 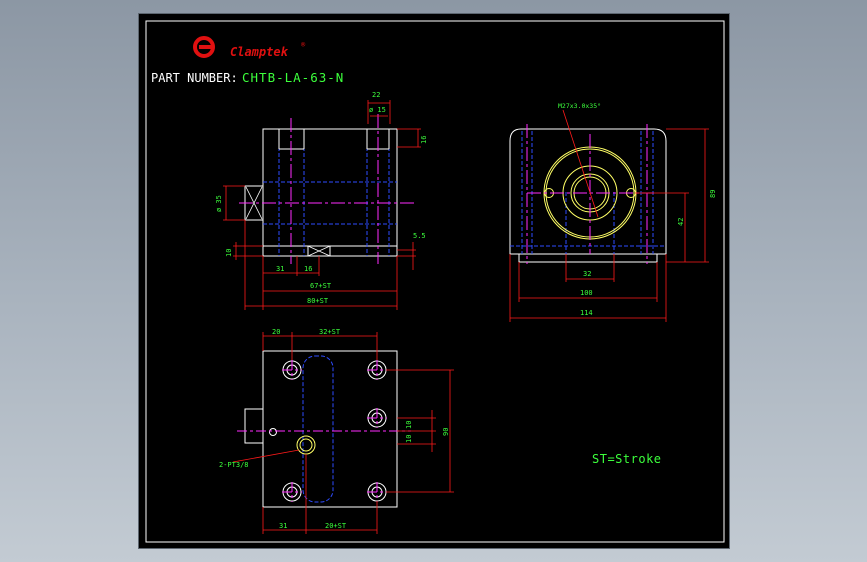 I want to click on dim-dia35: ø 35, so click(x=219, y=203).